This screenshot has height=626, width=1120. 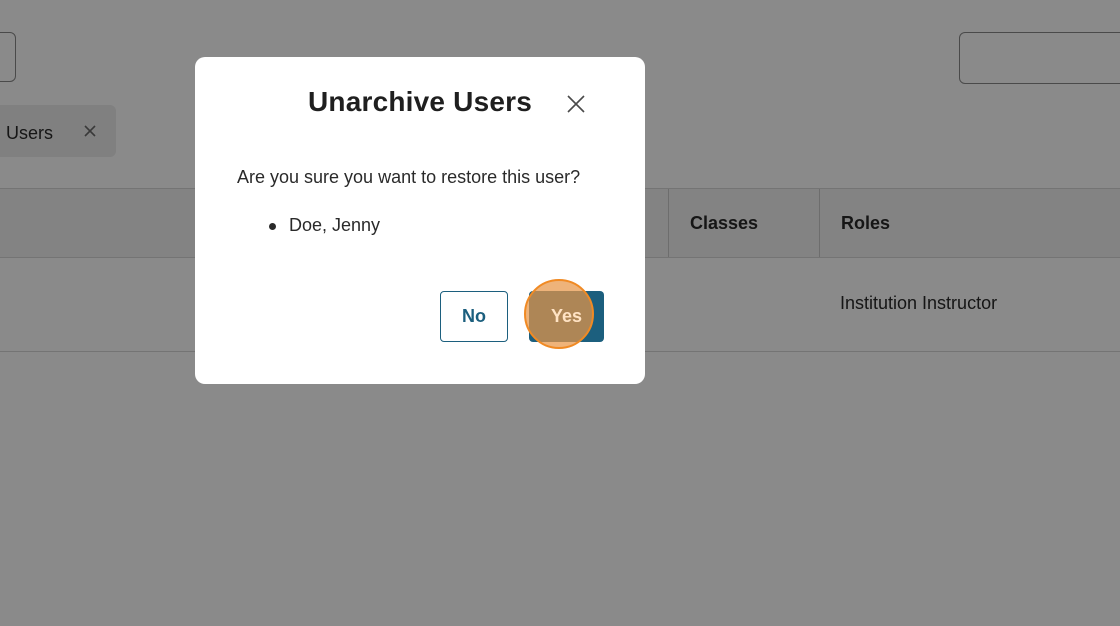 I want to click on yes-button, so click(x=566, y=316).